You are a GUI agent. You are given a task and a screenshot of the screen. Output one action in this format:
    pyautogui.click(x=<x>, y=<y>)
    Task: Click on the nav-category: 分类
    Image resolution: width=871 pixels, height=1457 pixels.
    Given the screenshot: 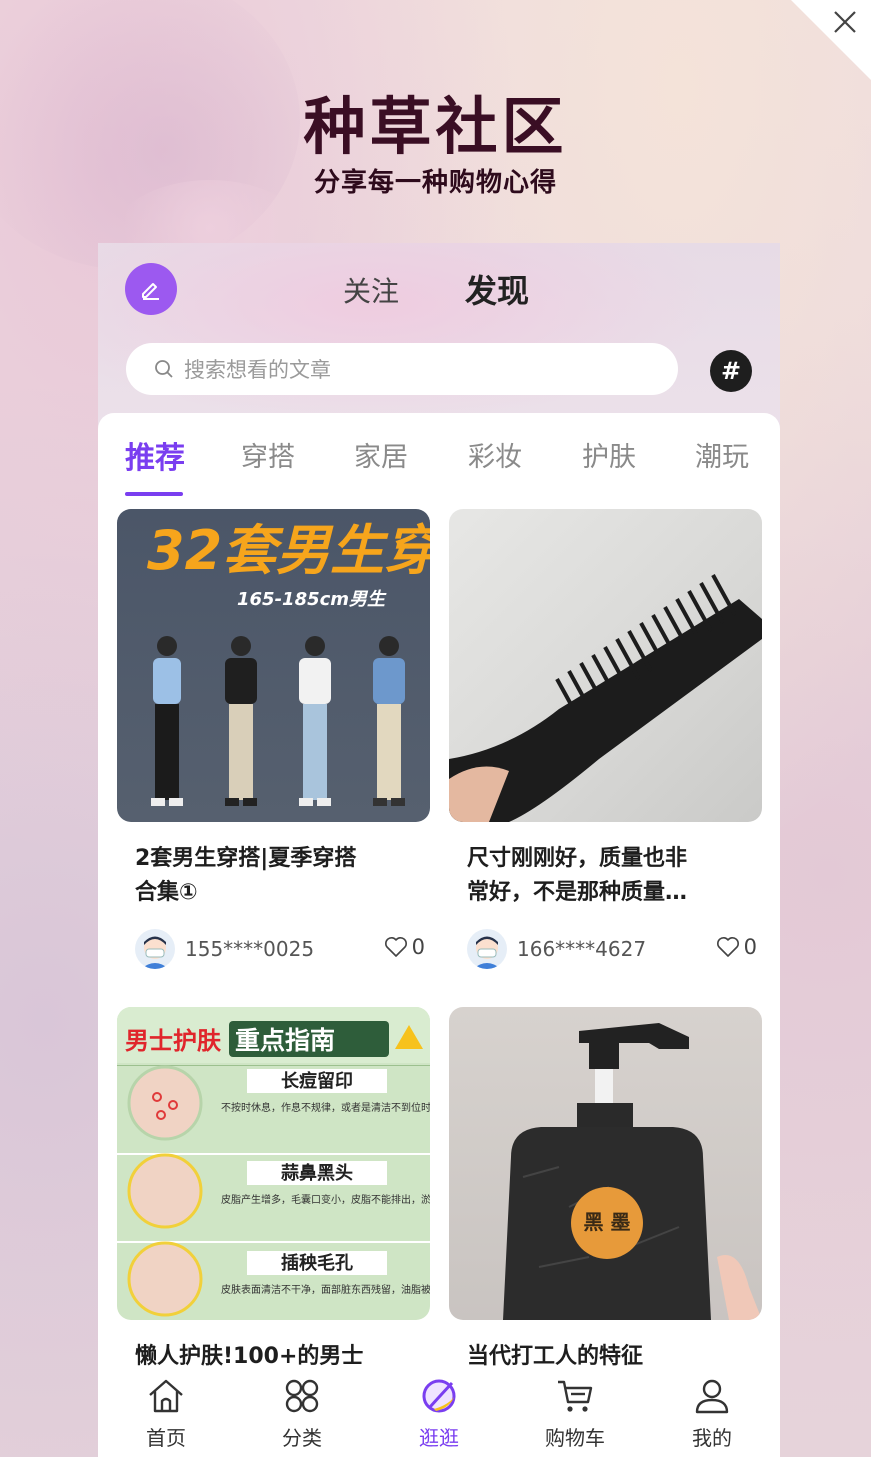 What is the action you would take?
    pyautogui.click(x=302, y=1410)
    